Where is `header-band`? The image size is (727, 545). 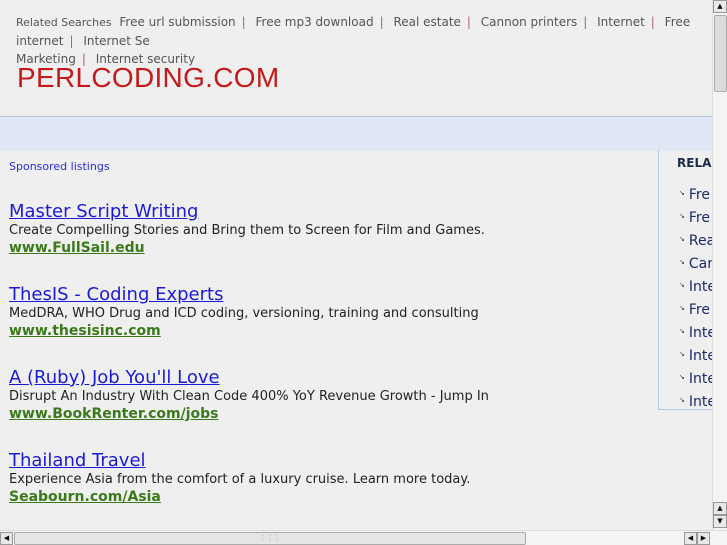
header-band is located at coordinates (356, 133).